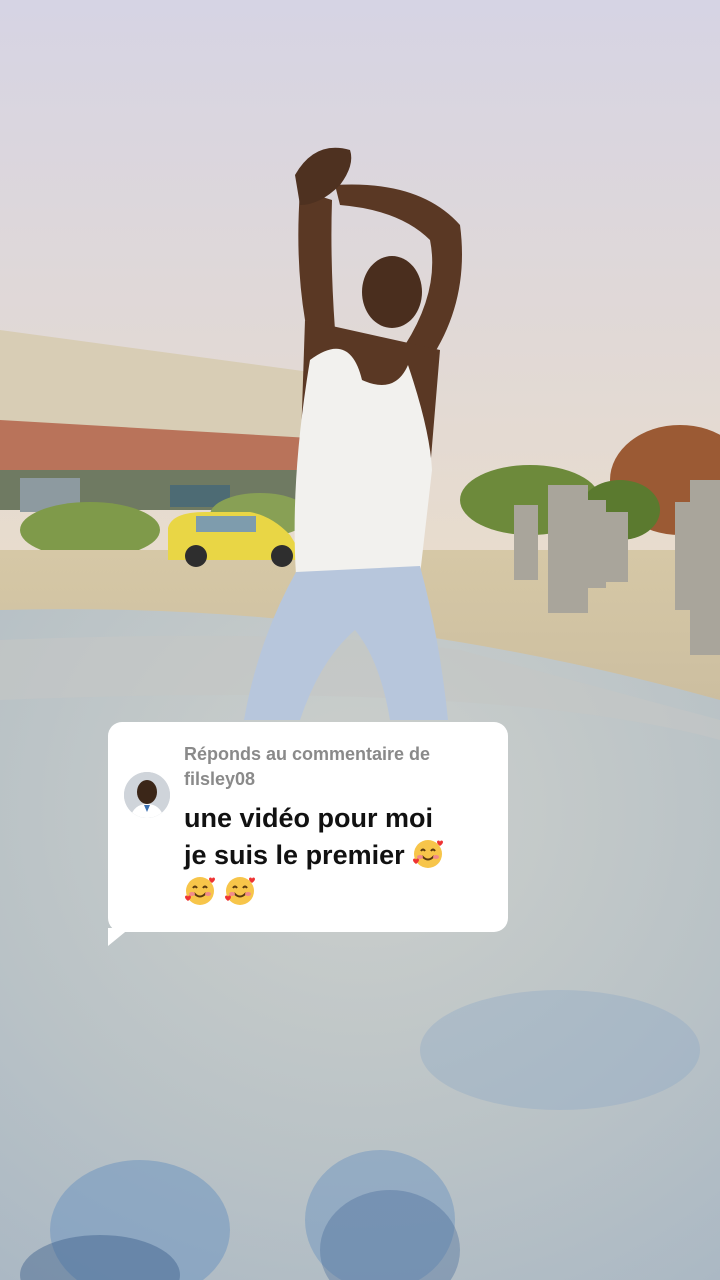 This screenshot has width=720, height=1280. Describe the element at coordinates (307, 754) in the screenshot. I see `reply-header-prefix: Réponds au commentaire de` at that location.